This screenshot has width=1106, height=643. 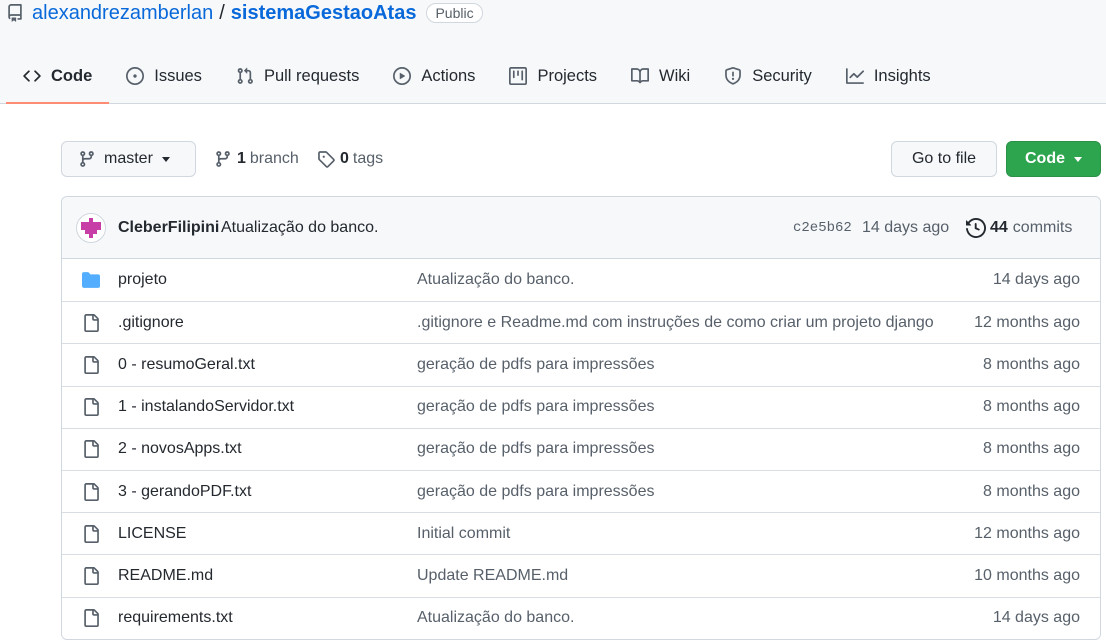 I want to click on issue-icon, so click(x=135, y=76).